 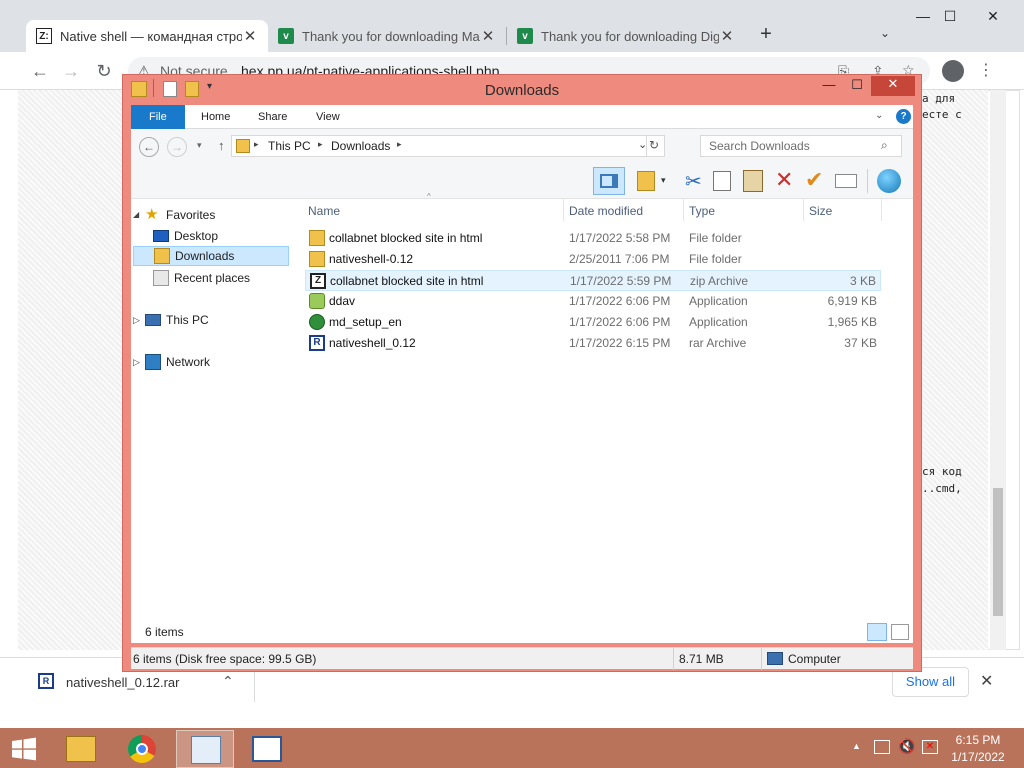 I want to click on ribbon-tab-home: Home, so click(x=215, y=117).